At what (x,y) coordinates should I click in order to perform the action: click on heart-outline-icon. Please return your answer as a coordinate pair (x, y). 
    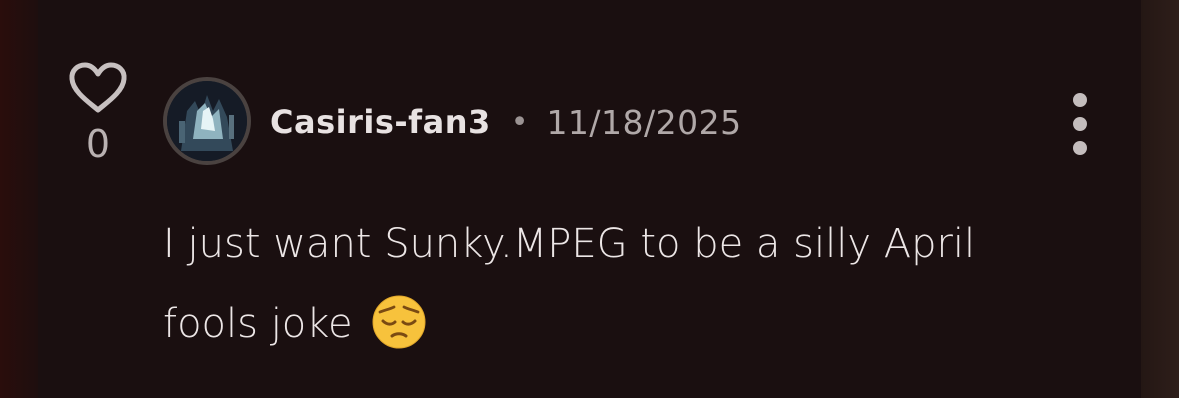
    Looking at the image, I should click on (98, 88).